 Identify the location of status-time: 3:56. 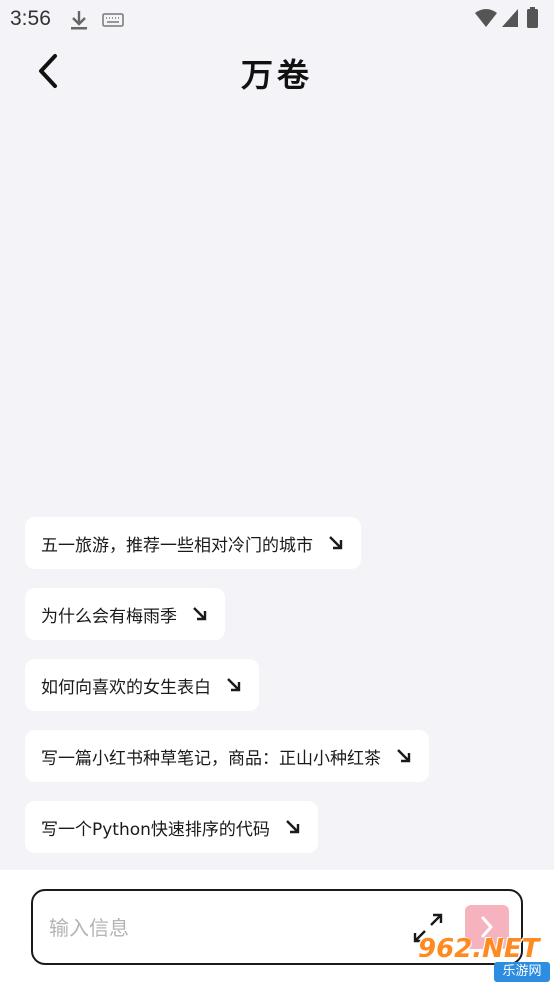
(30, 18).